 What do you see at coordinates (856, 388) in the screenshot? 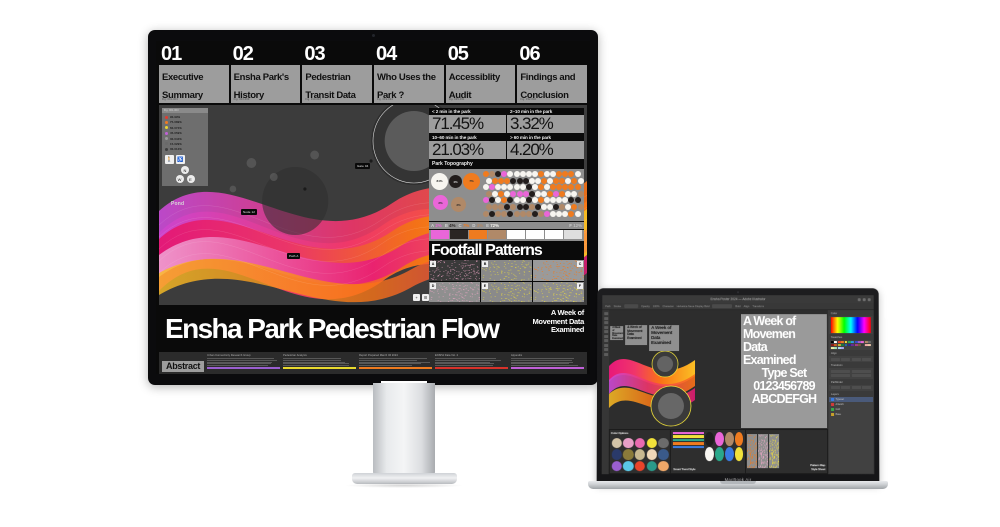
I see `intersect-icon` at bounding box center [856, 388].